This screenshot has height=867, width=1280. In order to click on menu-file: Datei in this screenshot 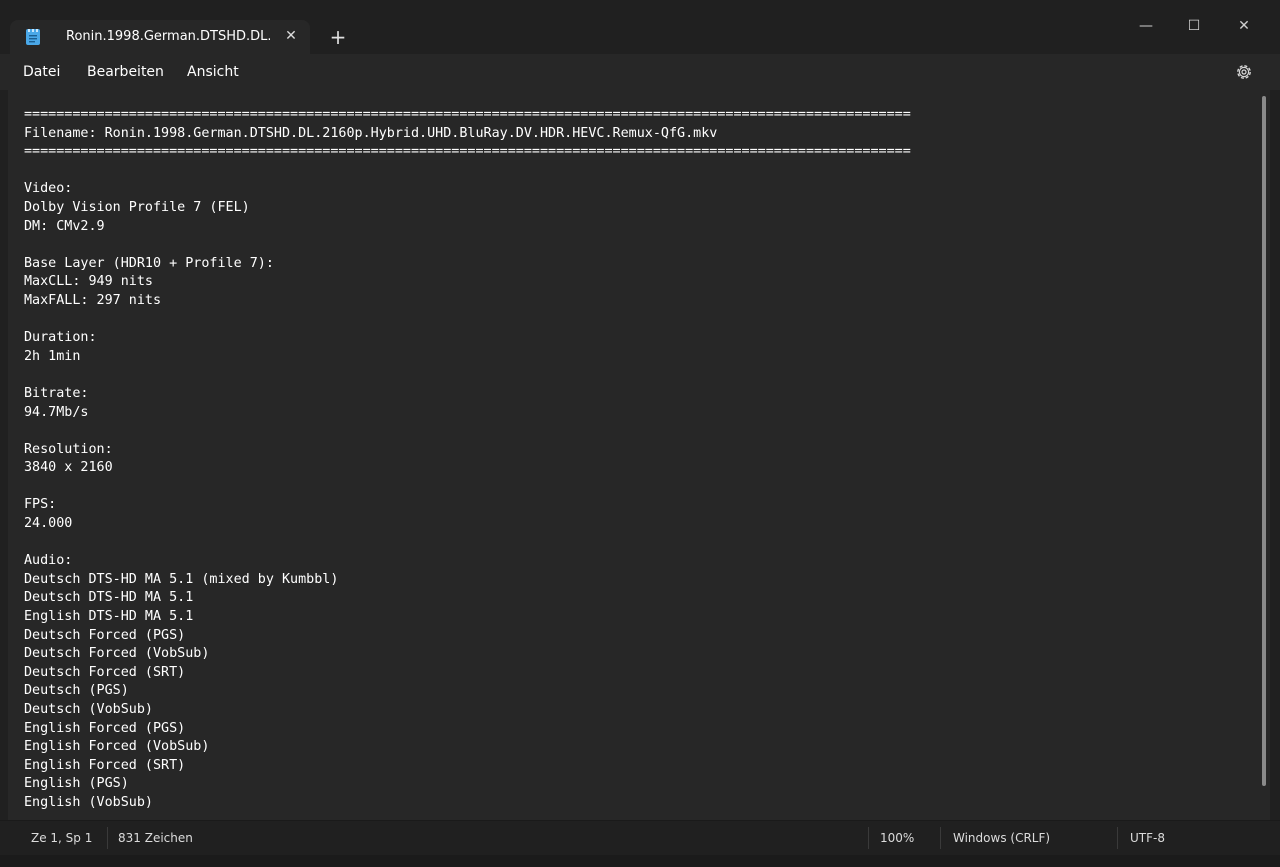, I will do `click(41, 72)`.